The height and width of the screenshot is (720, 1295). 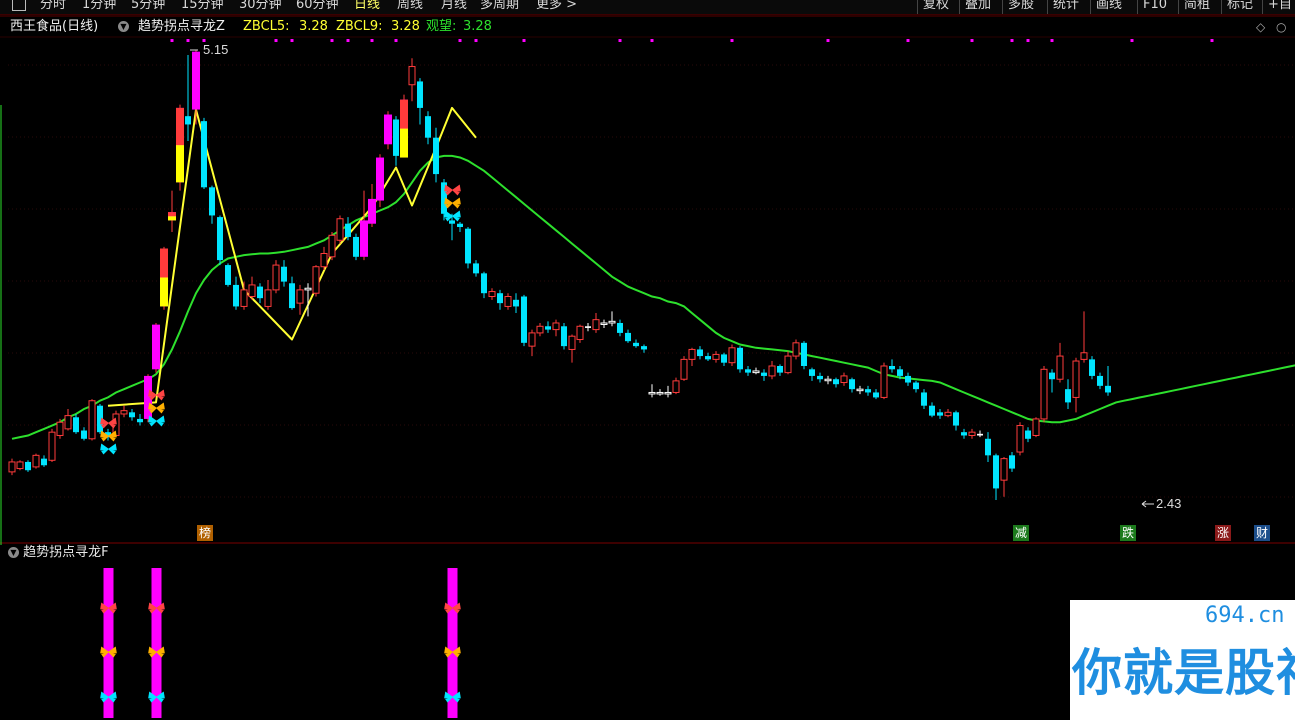 I want to click on event-marker-4: 财, so click(x=1262, y=533).